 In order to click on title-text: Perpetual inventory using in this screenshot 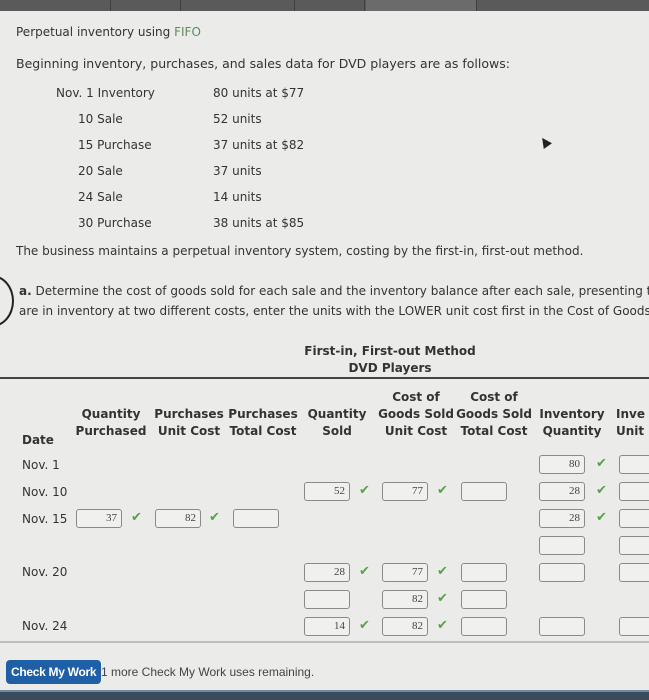, I will do `click(95, 32)`.